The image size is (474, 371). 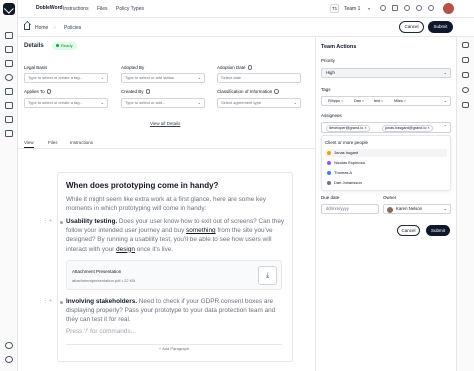 I want to click on owner-value: Karen Nelson, so click(x=409, y=208).